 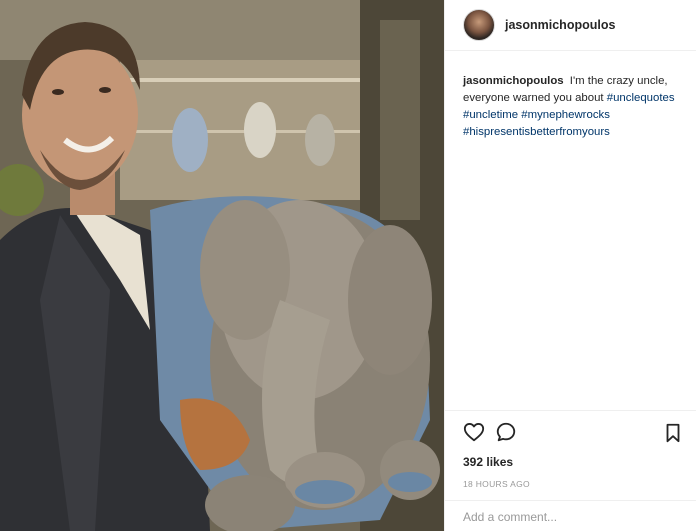 What do you see at coordinates (496, 484) in the screenshot?
I see `post-timestamp: 18 HOURS AGO` at bounding box center [496, 484].